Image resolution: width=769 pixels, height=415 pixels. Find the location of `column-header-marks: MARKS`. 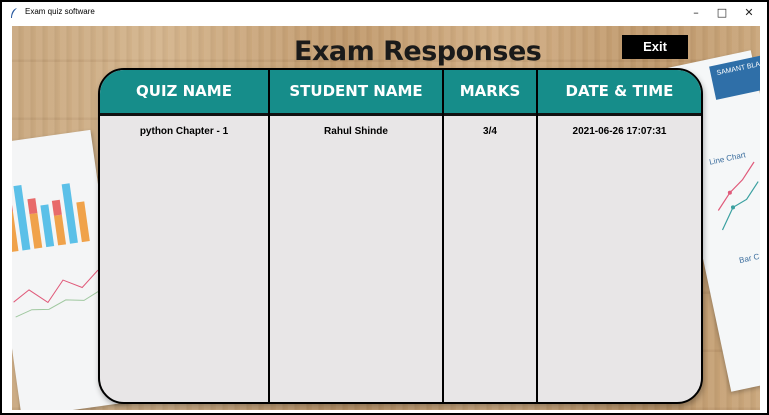

column-header-marks: MARKS is located at coordinates (490, 91).